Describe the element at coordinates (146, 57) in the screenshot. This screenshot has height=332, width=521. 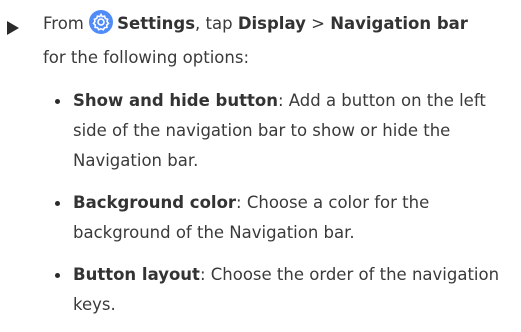
I see `step-line-2: for the following options:` at that location.